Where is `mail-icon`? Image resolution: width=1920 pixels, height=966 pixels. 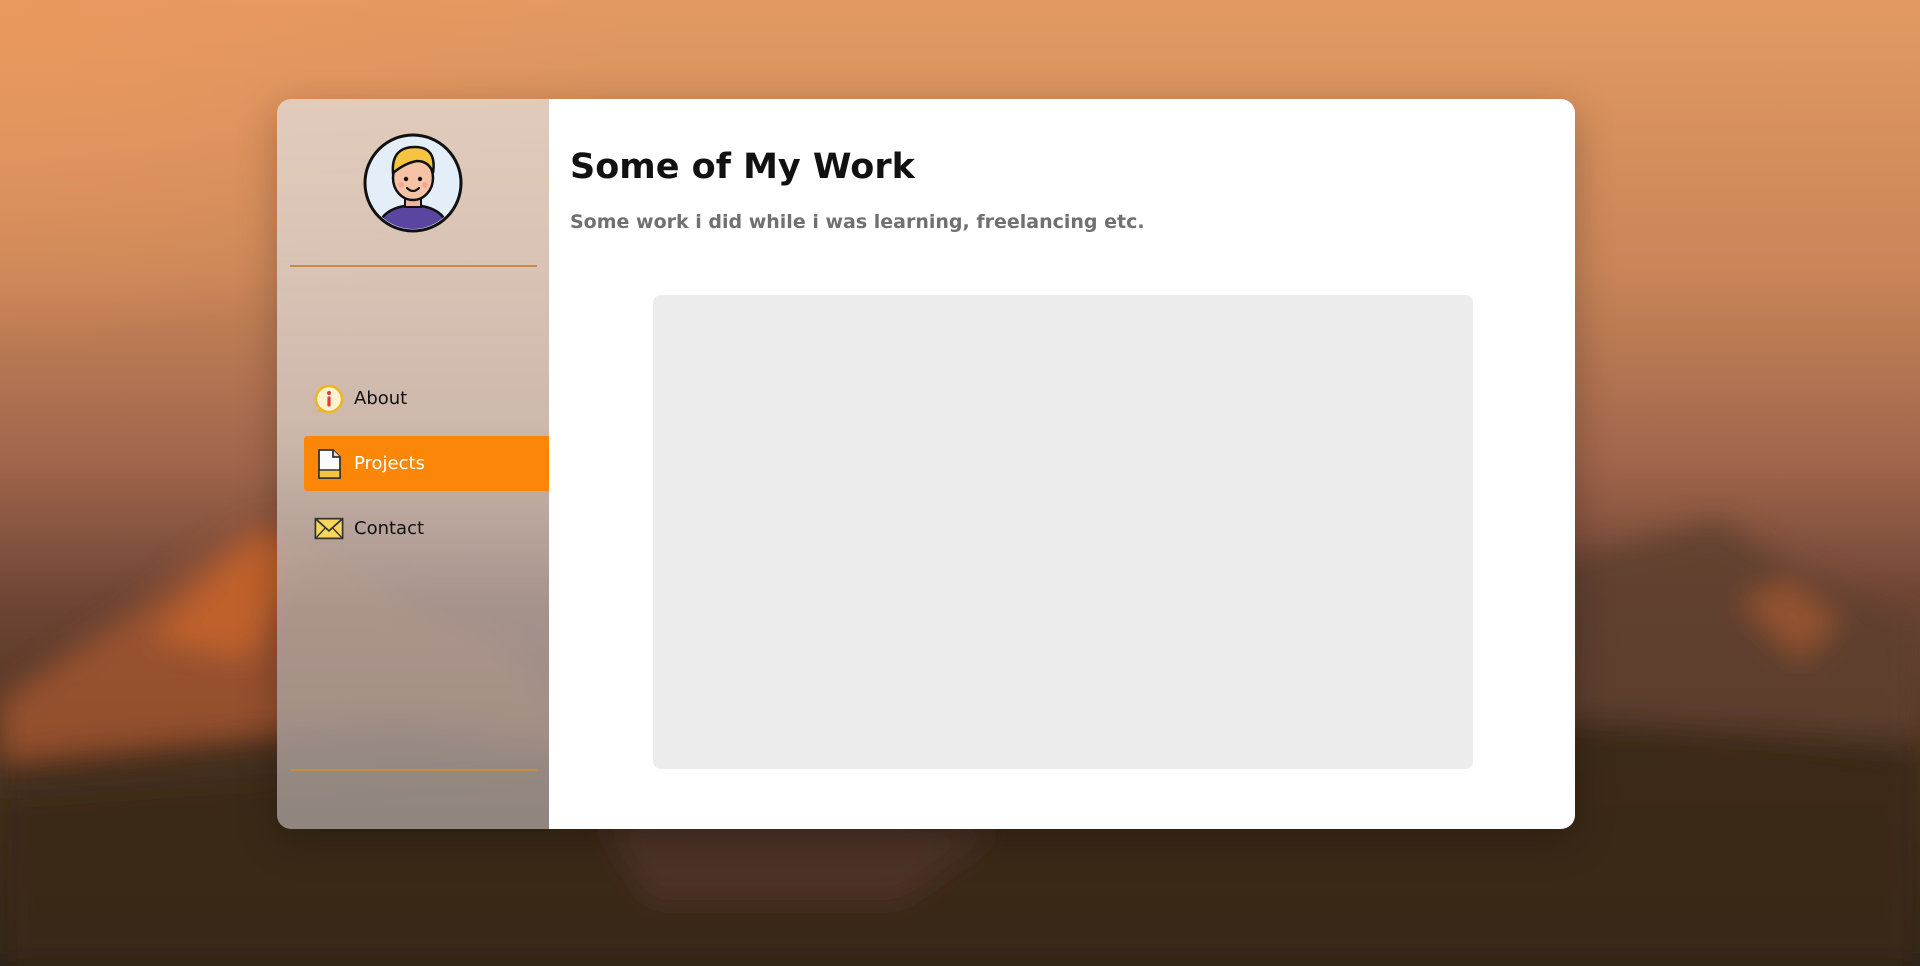 mail-icon is located at coordinates (329, 529).